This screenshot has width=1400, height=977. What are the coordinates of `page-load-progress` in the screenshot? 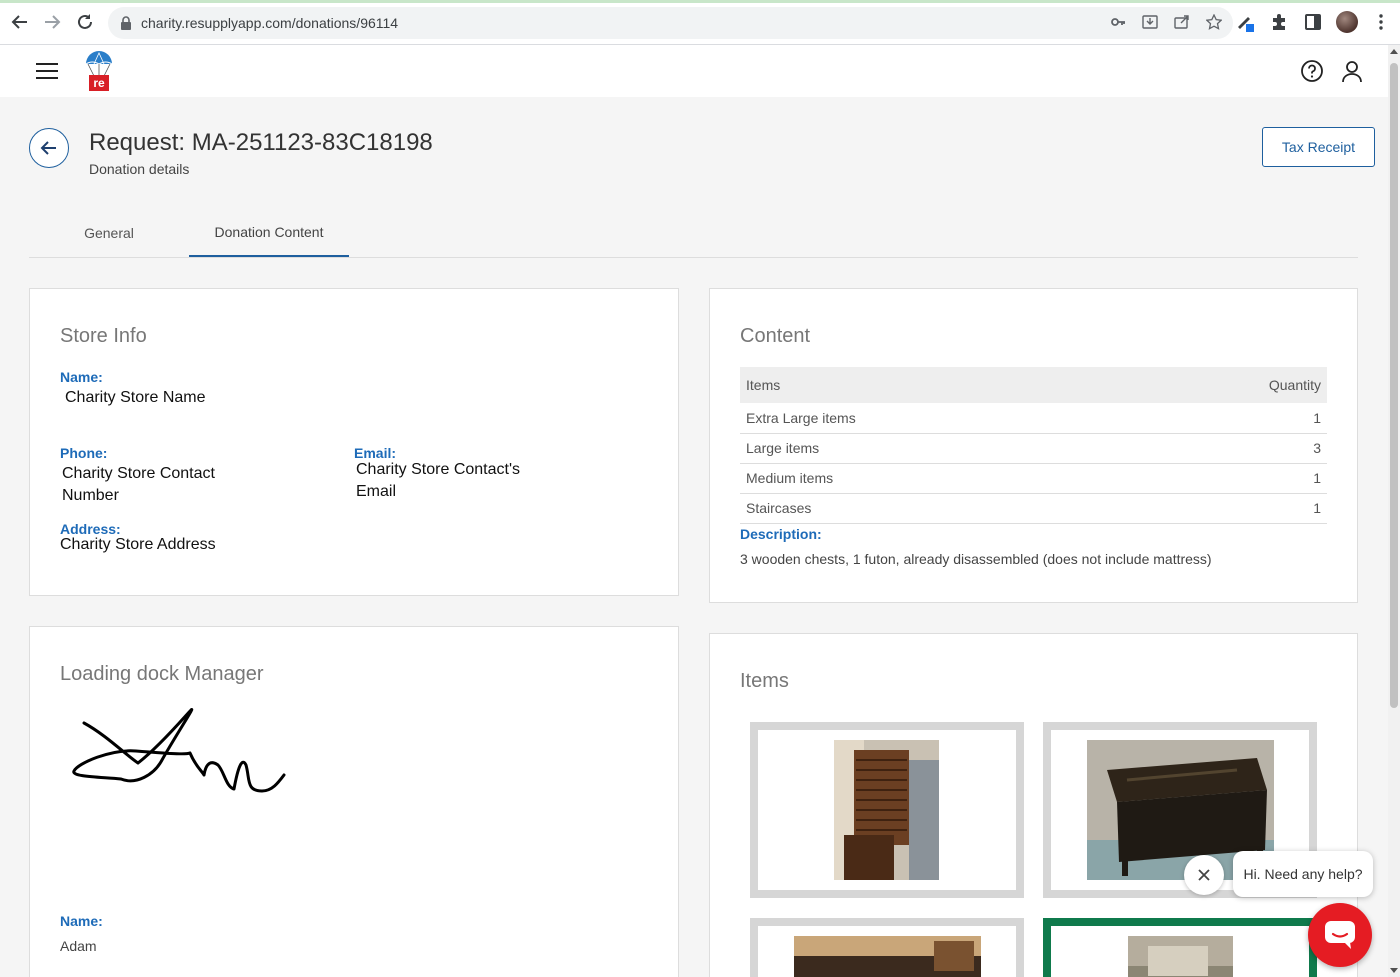 It's located at (700, 1).